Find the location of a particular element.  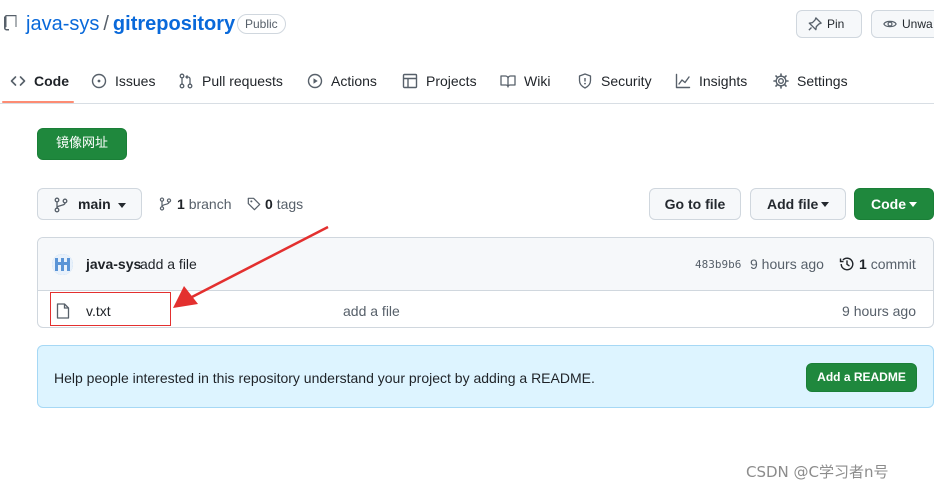

add-file-label: Add file is located at coordinates (793, 204).